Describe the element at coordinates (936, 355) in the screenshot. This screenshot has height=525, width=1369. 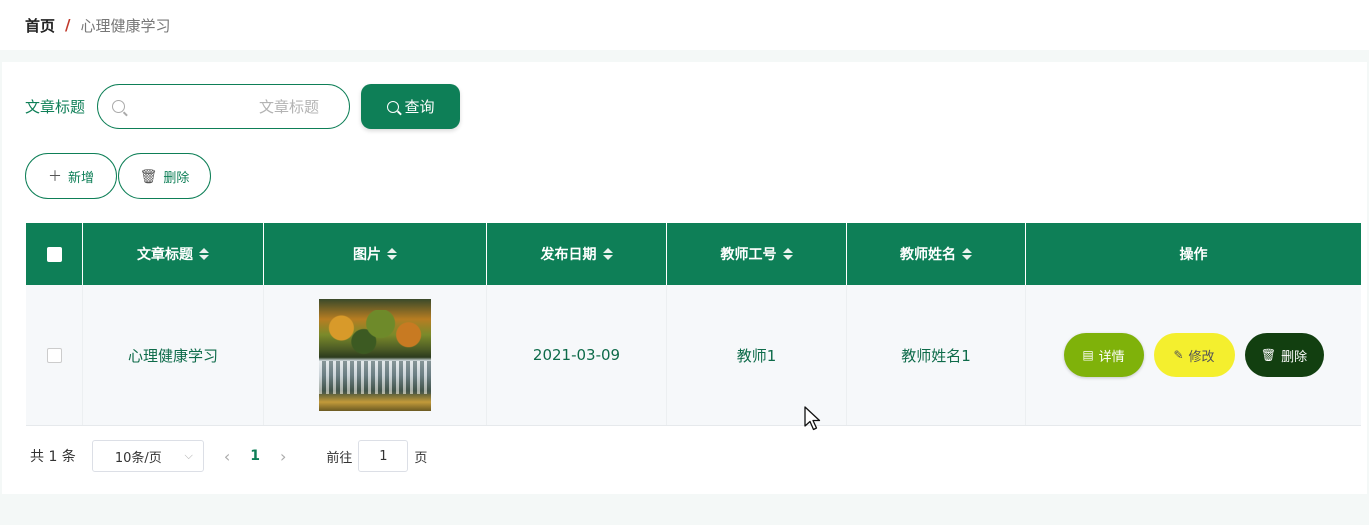
I see `cell-teacher-name: 教师姓名1` at that location.